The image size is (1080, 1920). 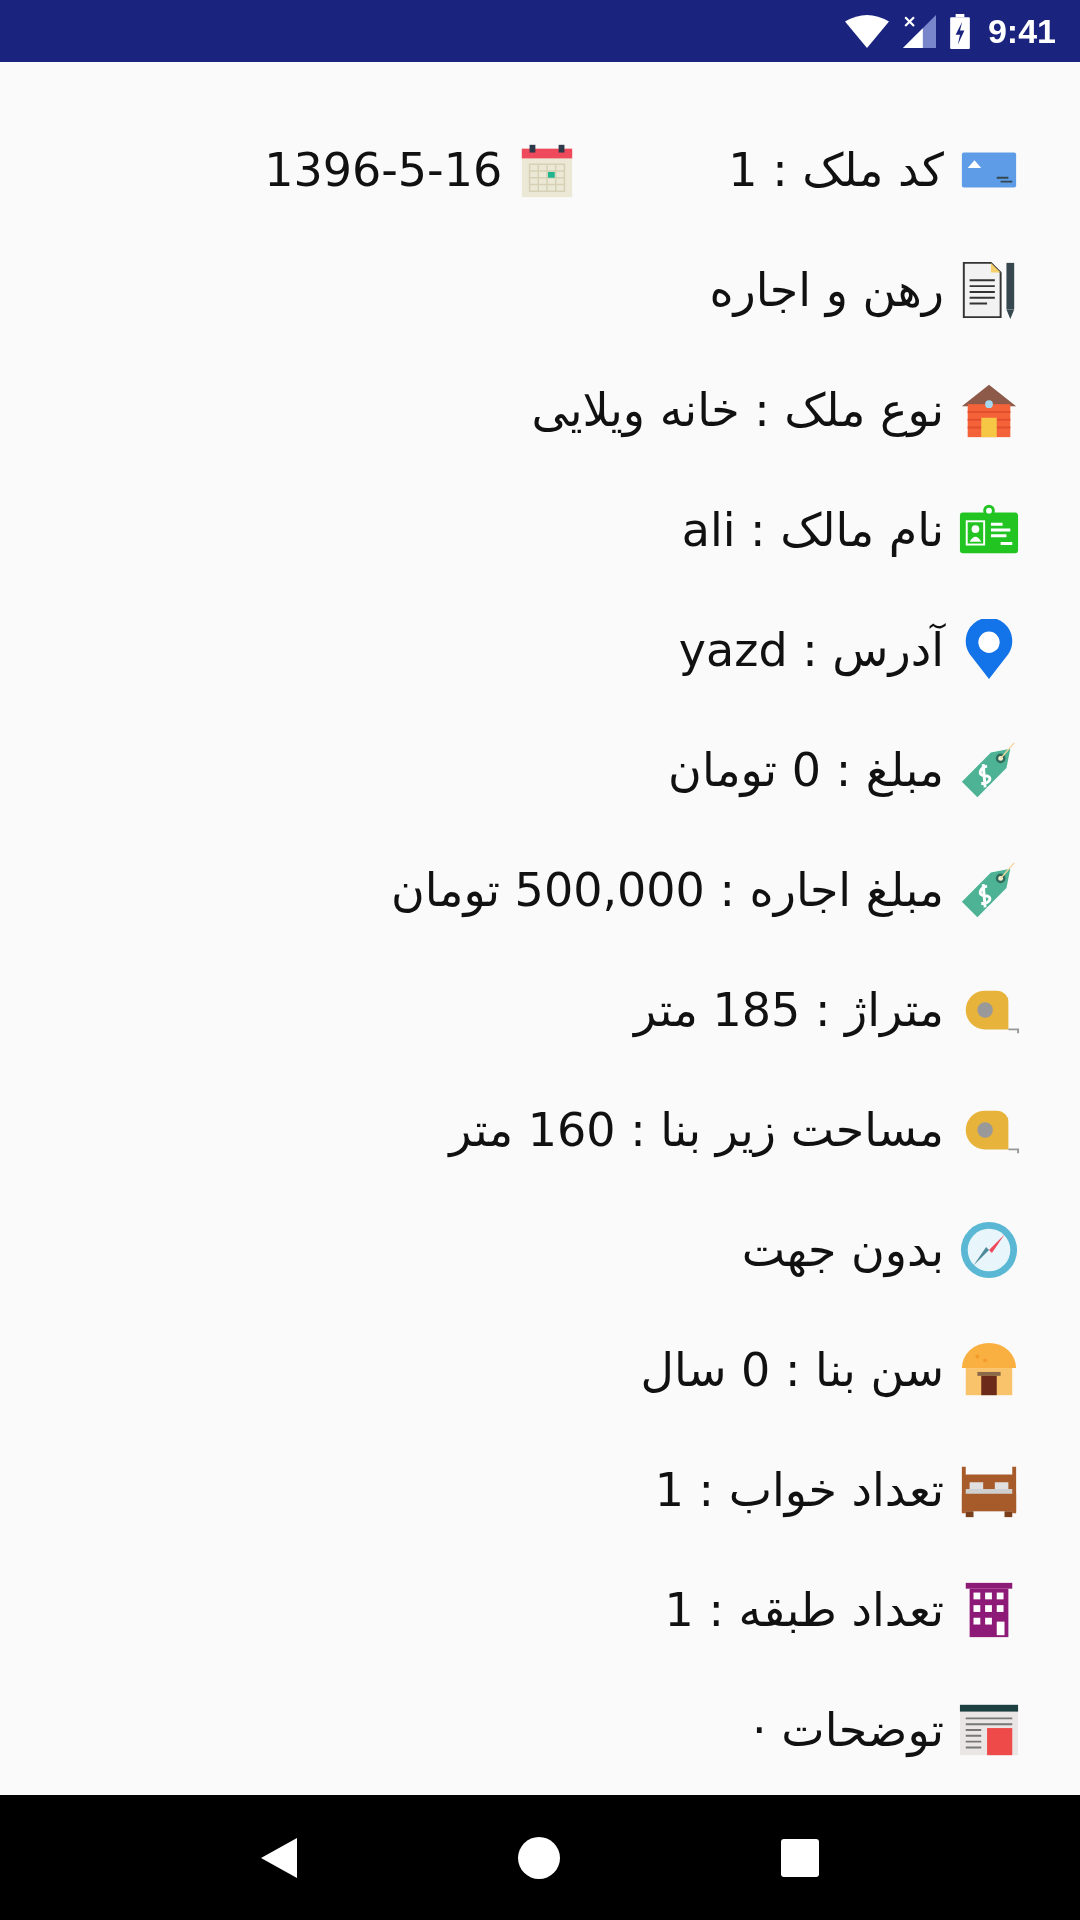 What do you see at coordinates (866, 31) in the screenshot?
I see `wifi-icon` at bounding box center [866, 31].